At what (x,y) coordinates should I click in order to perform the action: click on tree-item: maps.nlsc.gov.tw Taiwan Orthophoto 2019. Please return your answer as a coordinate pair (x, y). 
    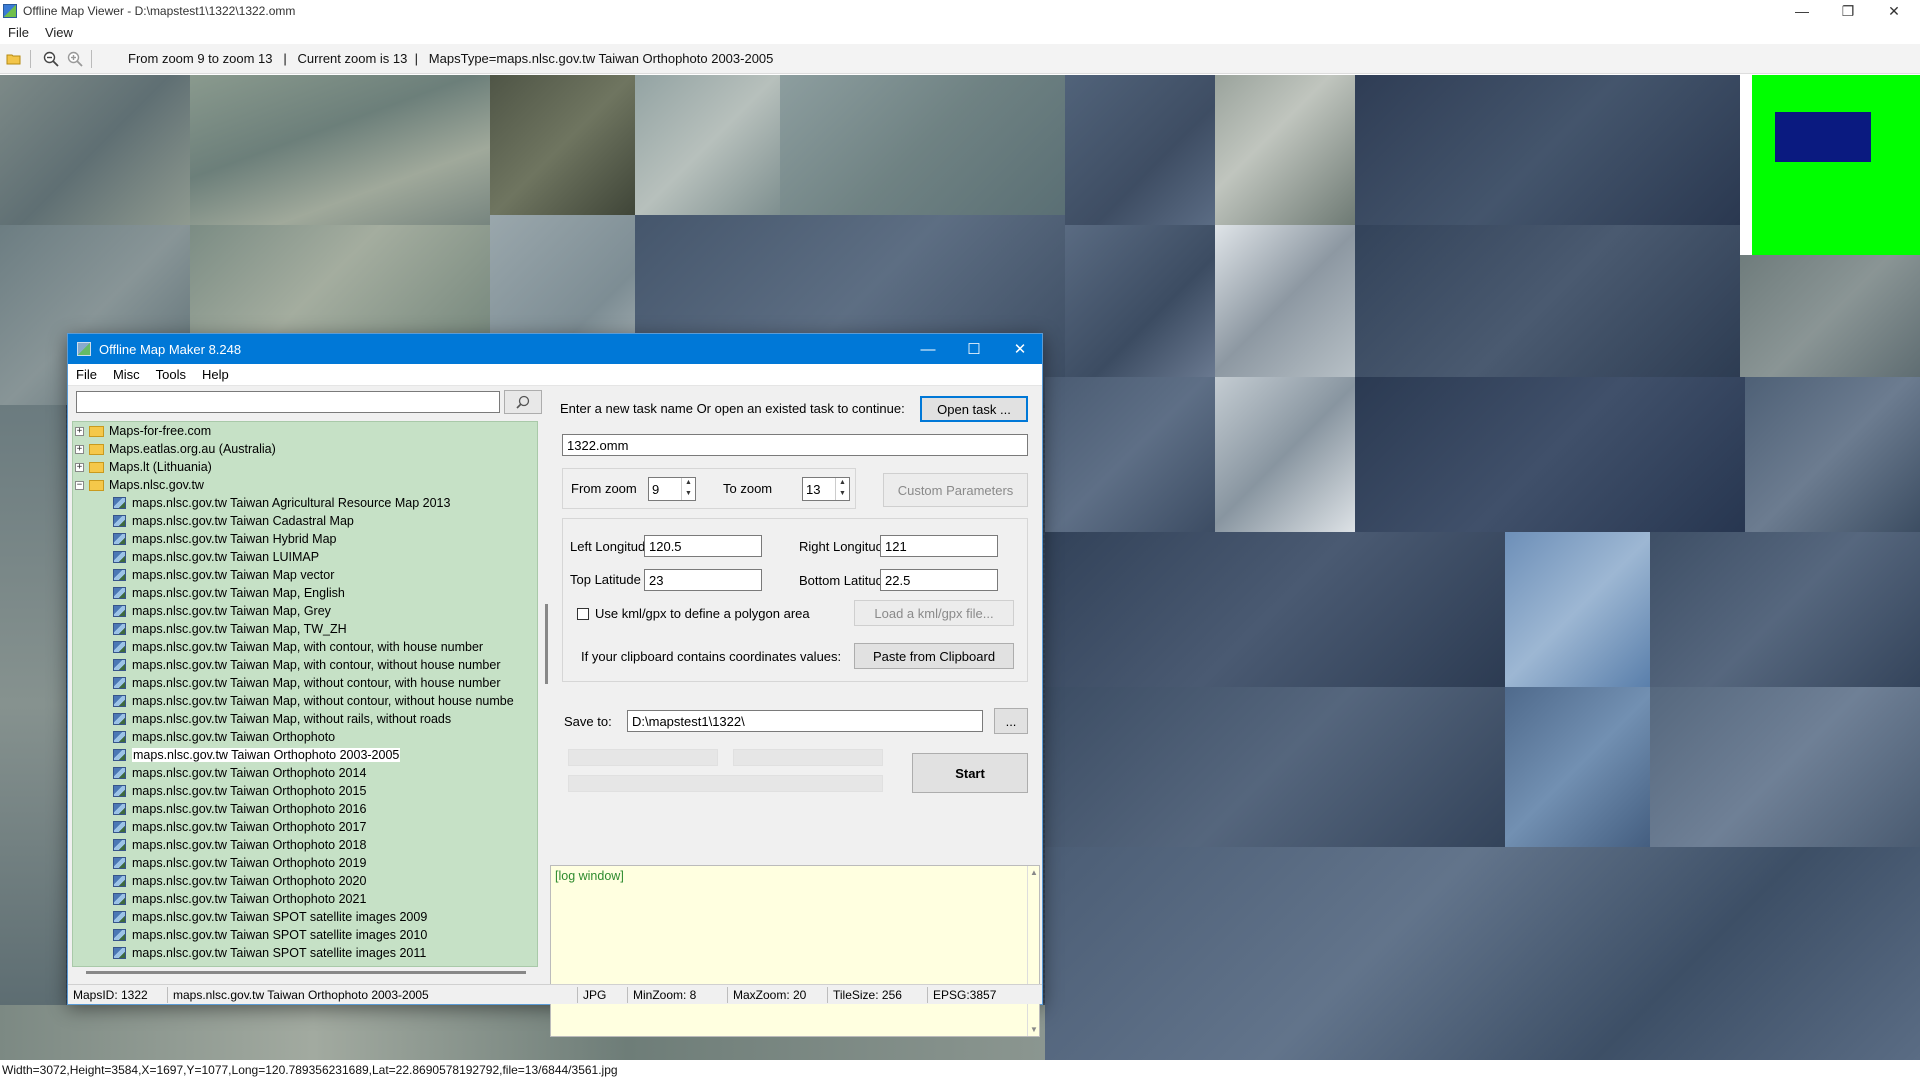
    Looking at the image, I should click on (305, 863).